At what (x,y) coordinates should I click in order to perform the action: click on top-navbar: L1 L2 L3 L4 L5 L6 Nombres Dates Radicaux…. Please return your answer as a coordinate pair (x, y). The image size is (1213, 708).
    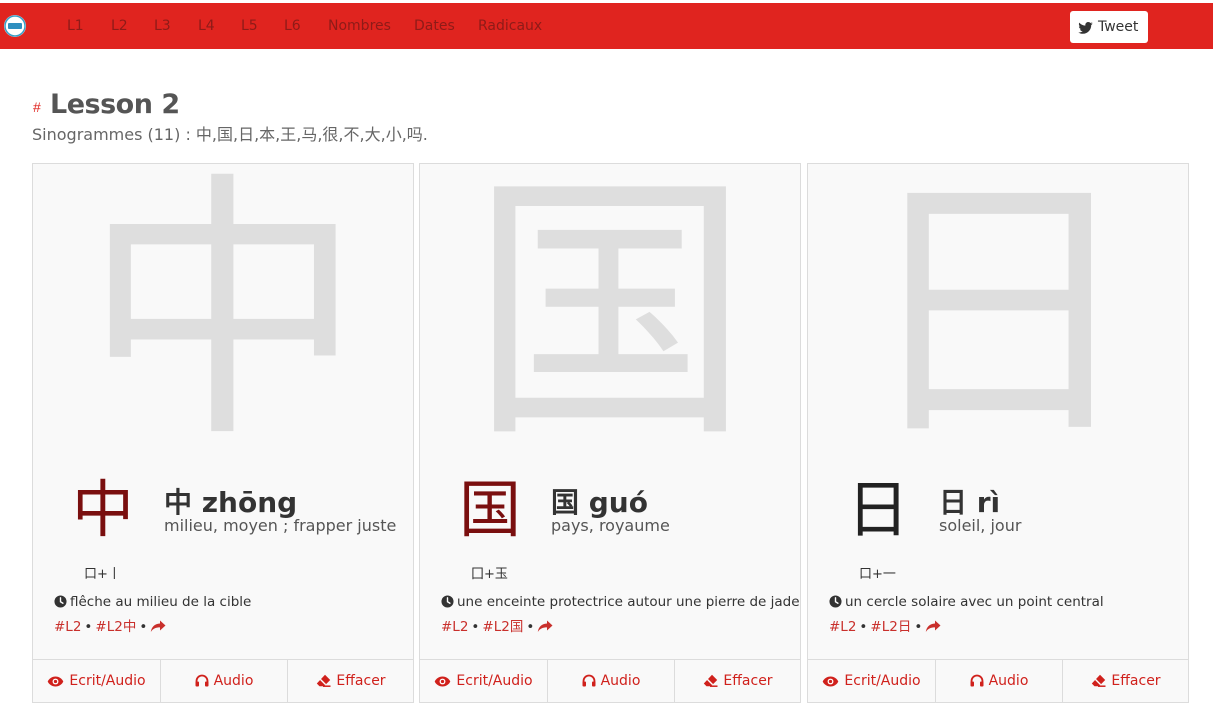
    Looking at the image, I should click on (606, 26).